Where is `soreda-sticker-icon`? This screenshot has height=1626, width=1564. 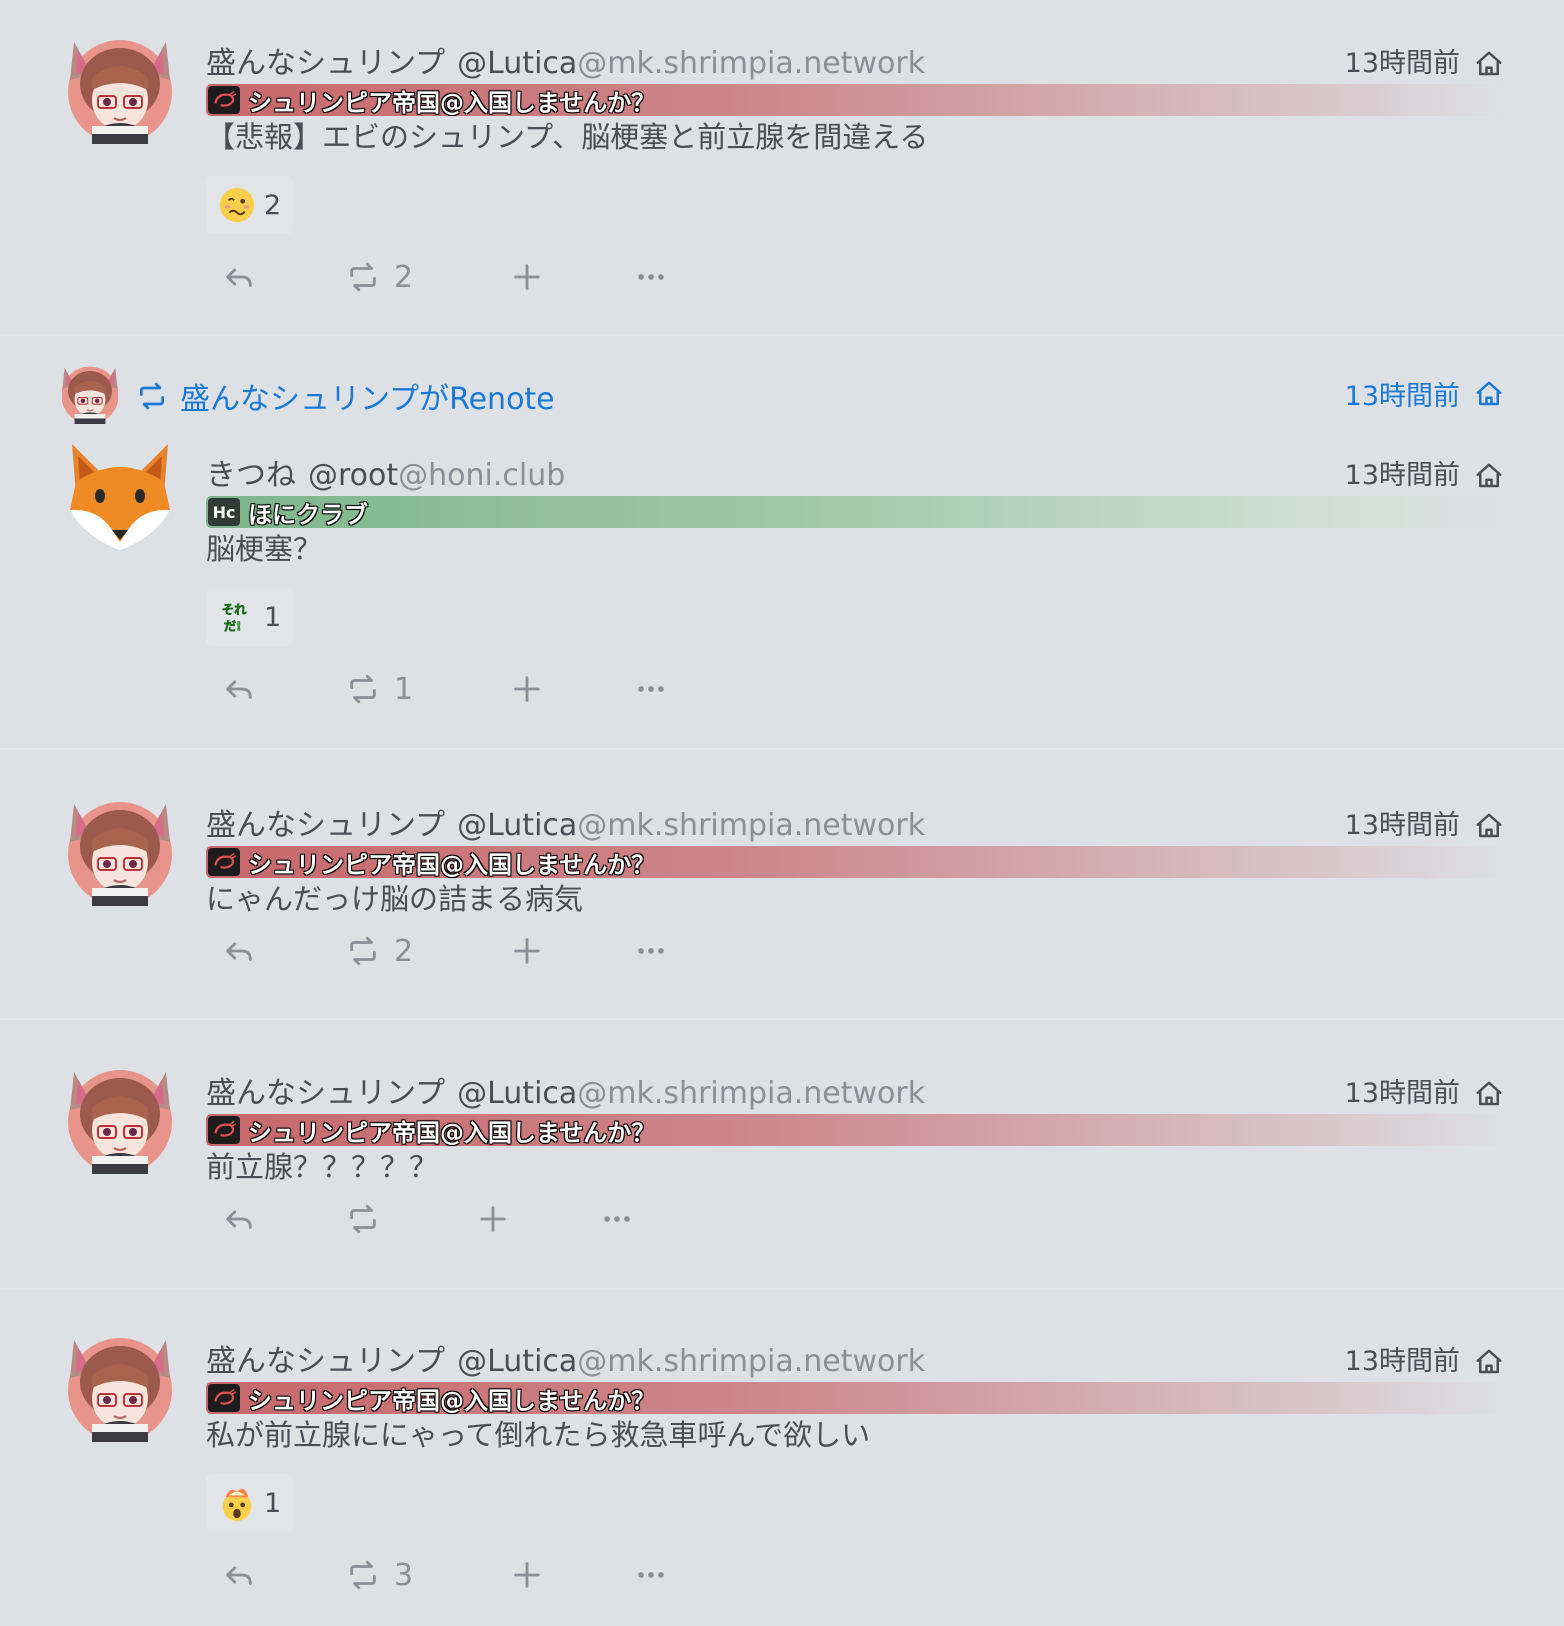 soreda-sticker-icon is located at coordinates (237, 617).